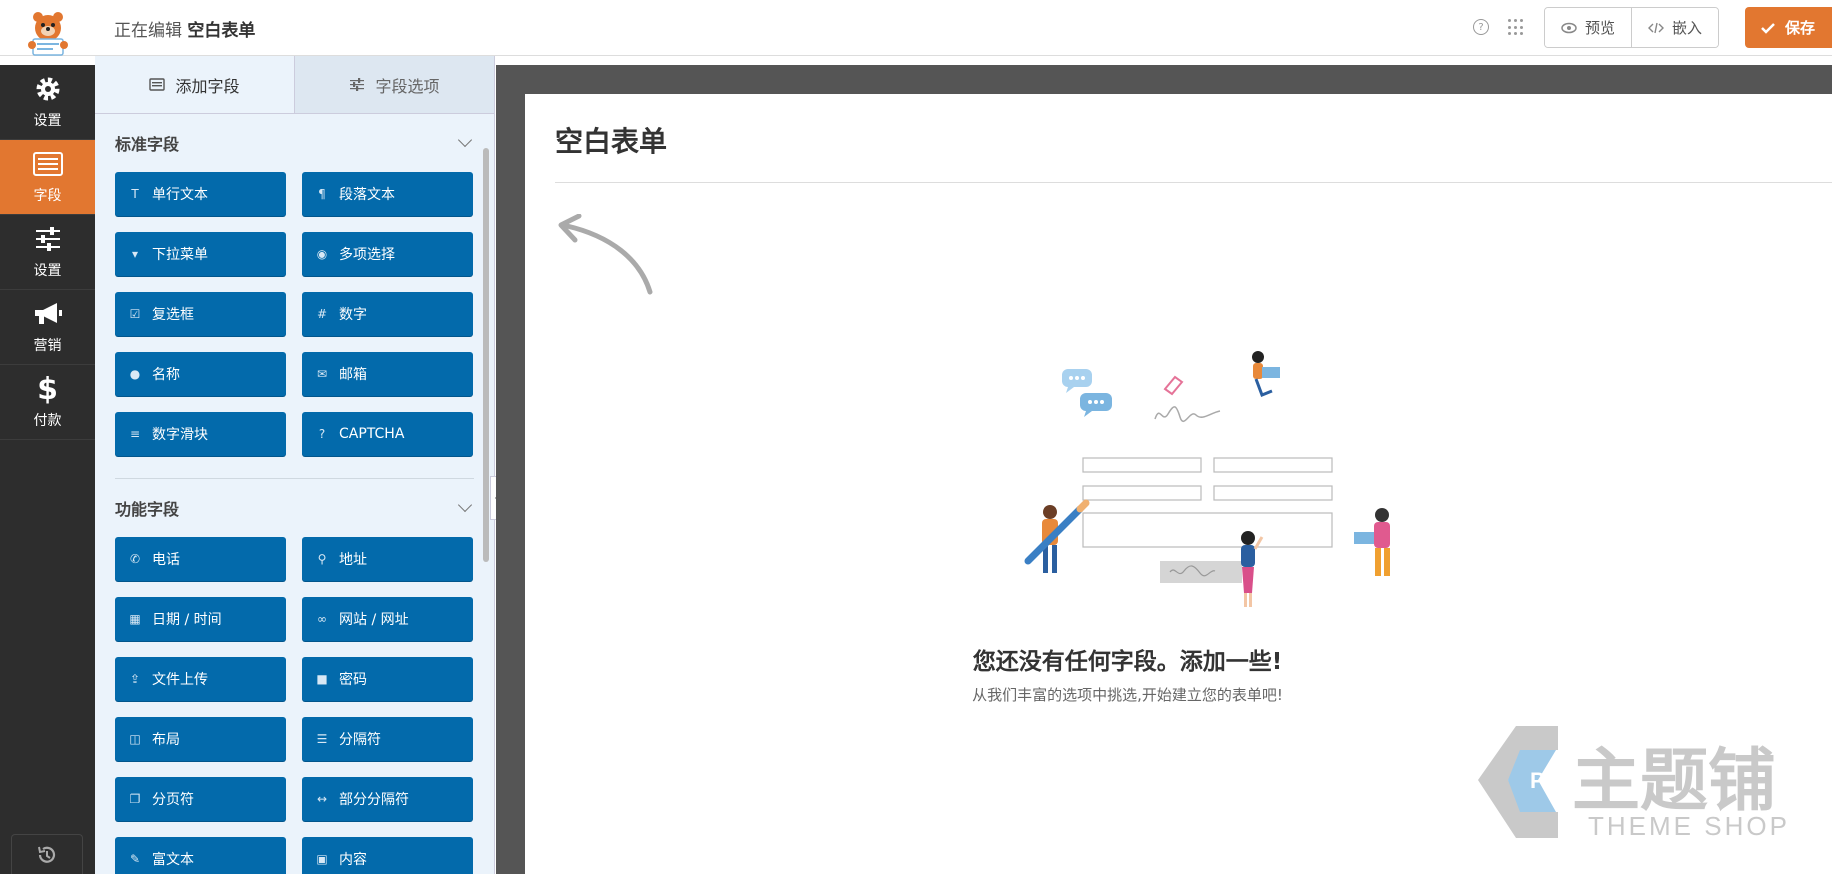 This screenshot has width=1832, height=874. Describe the element at coordinates (221, 31) in the screenshot. I see `form-name: 空白表单` at that location.